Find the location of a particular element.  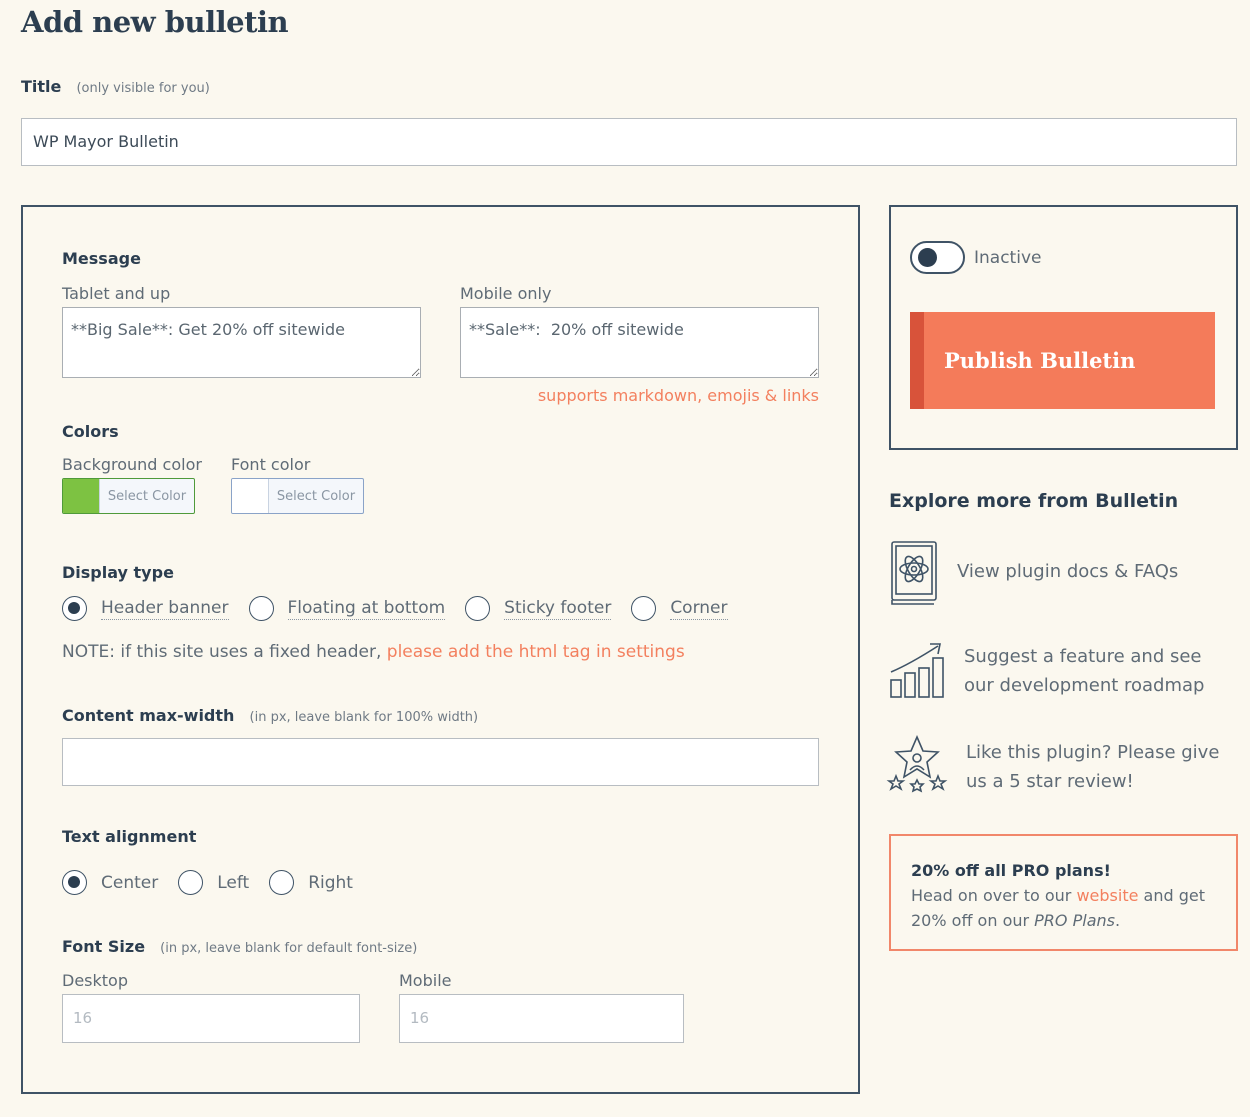

resource-line: Suggest a feature and see is located at coordinates (1083, 656).